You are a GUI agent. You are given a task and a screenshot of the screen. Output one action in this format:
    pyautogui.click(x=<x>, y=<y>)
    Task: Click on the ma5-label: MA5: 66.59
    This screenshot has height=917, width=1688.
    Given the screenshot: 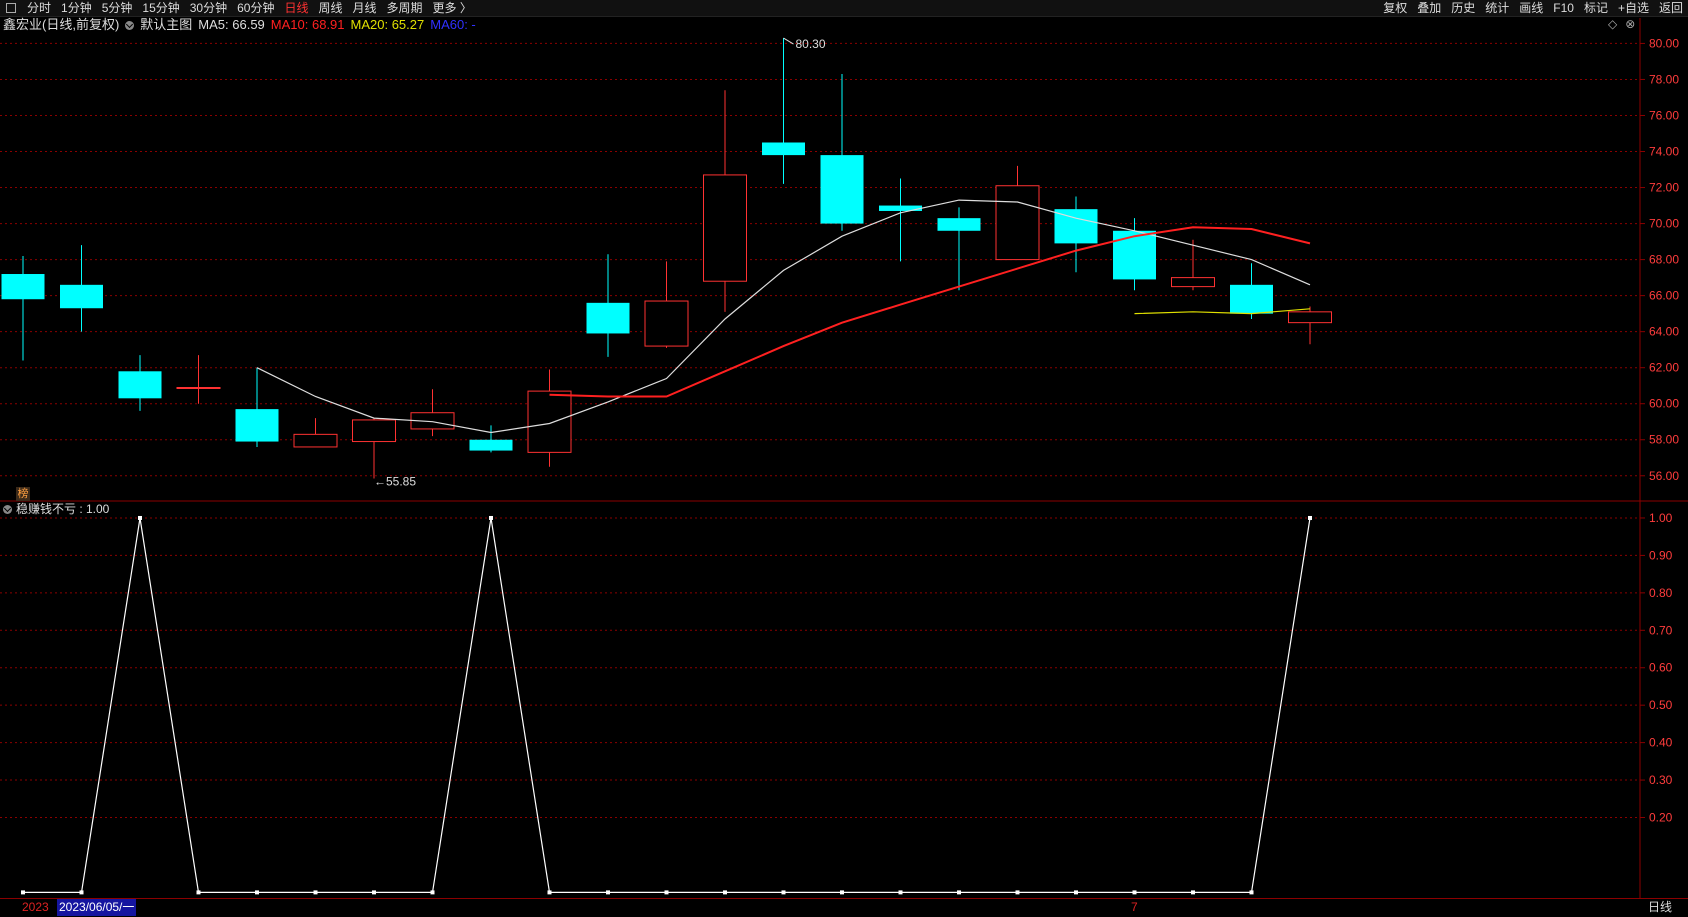 What is the action you would take?
    pyautogui.click(x=231, y=24)
    